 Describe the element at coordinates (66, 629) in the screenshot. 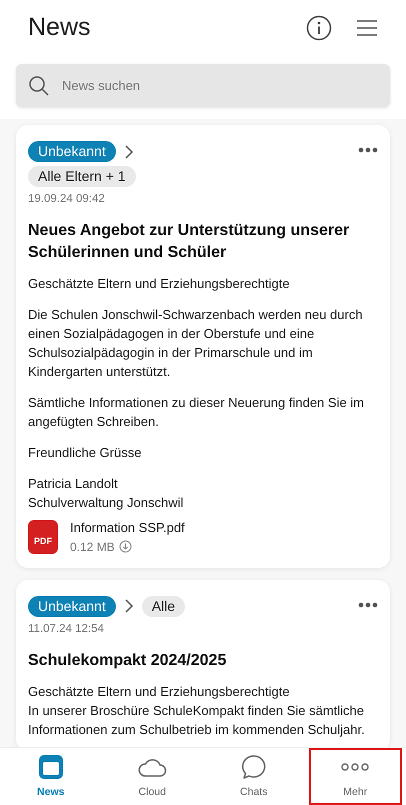

I see `post-date: 11.07.24 12:54` at that location.